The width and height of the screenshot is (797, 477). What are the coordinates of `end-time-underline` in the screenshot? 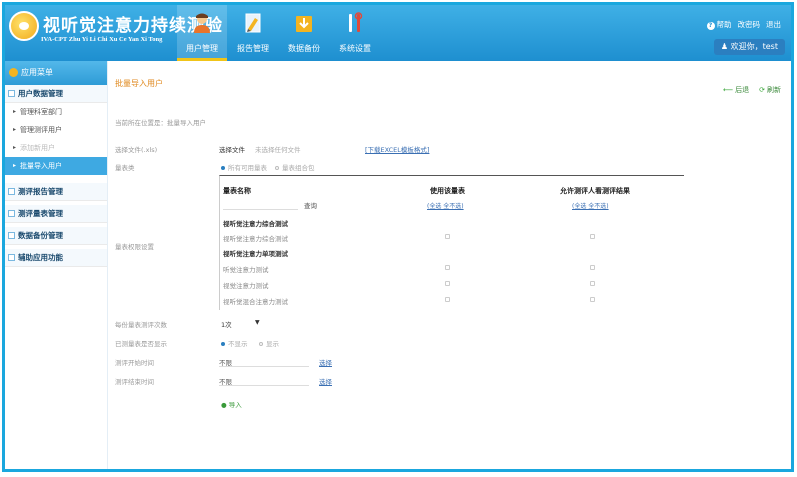 It's located at (264, 385).